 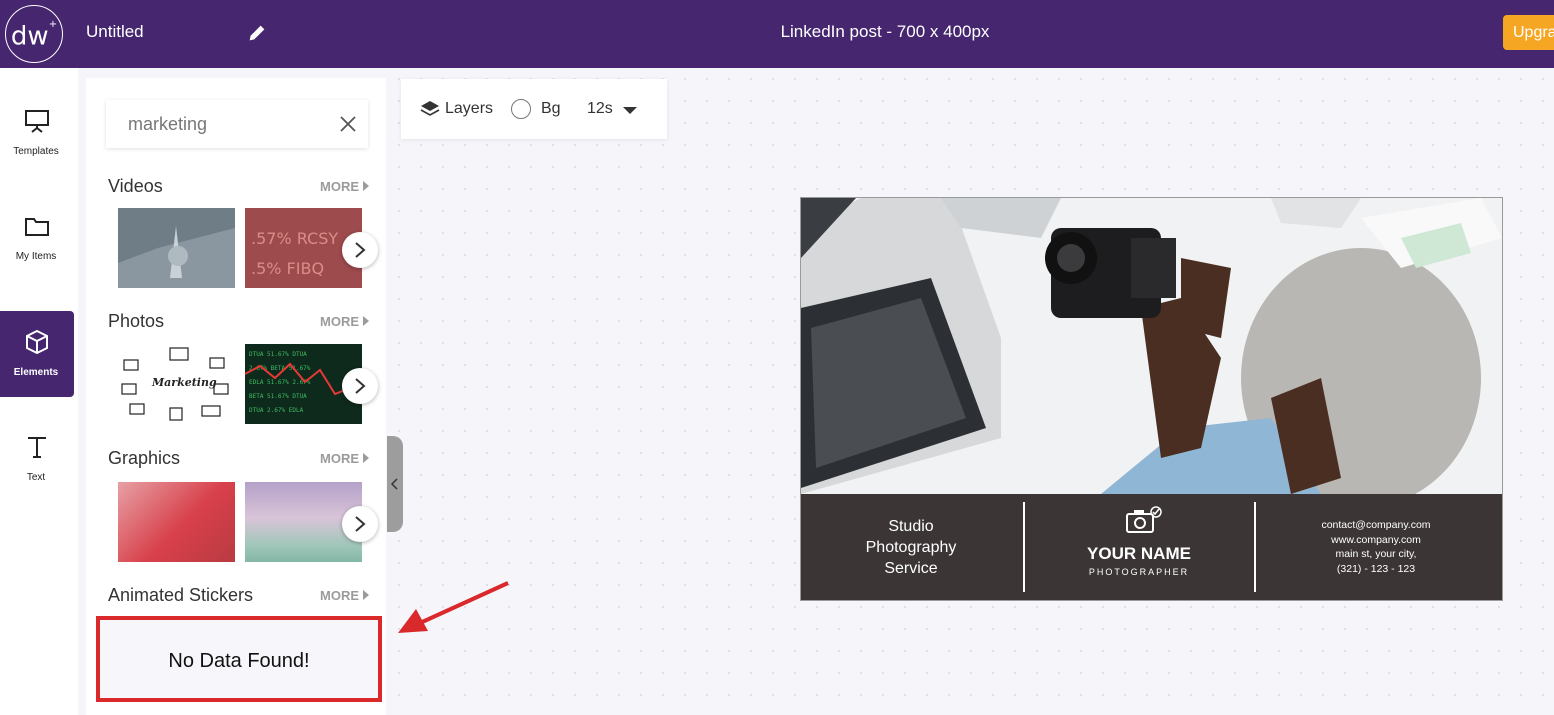 I want to click on rail-item-text: Text, so click(x=37, y=459).